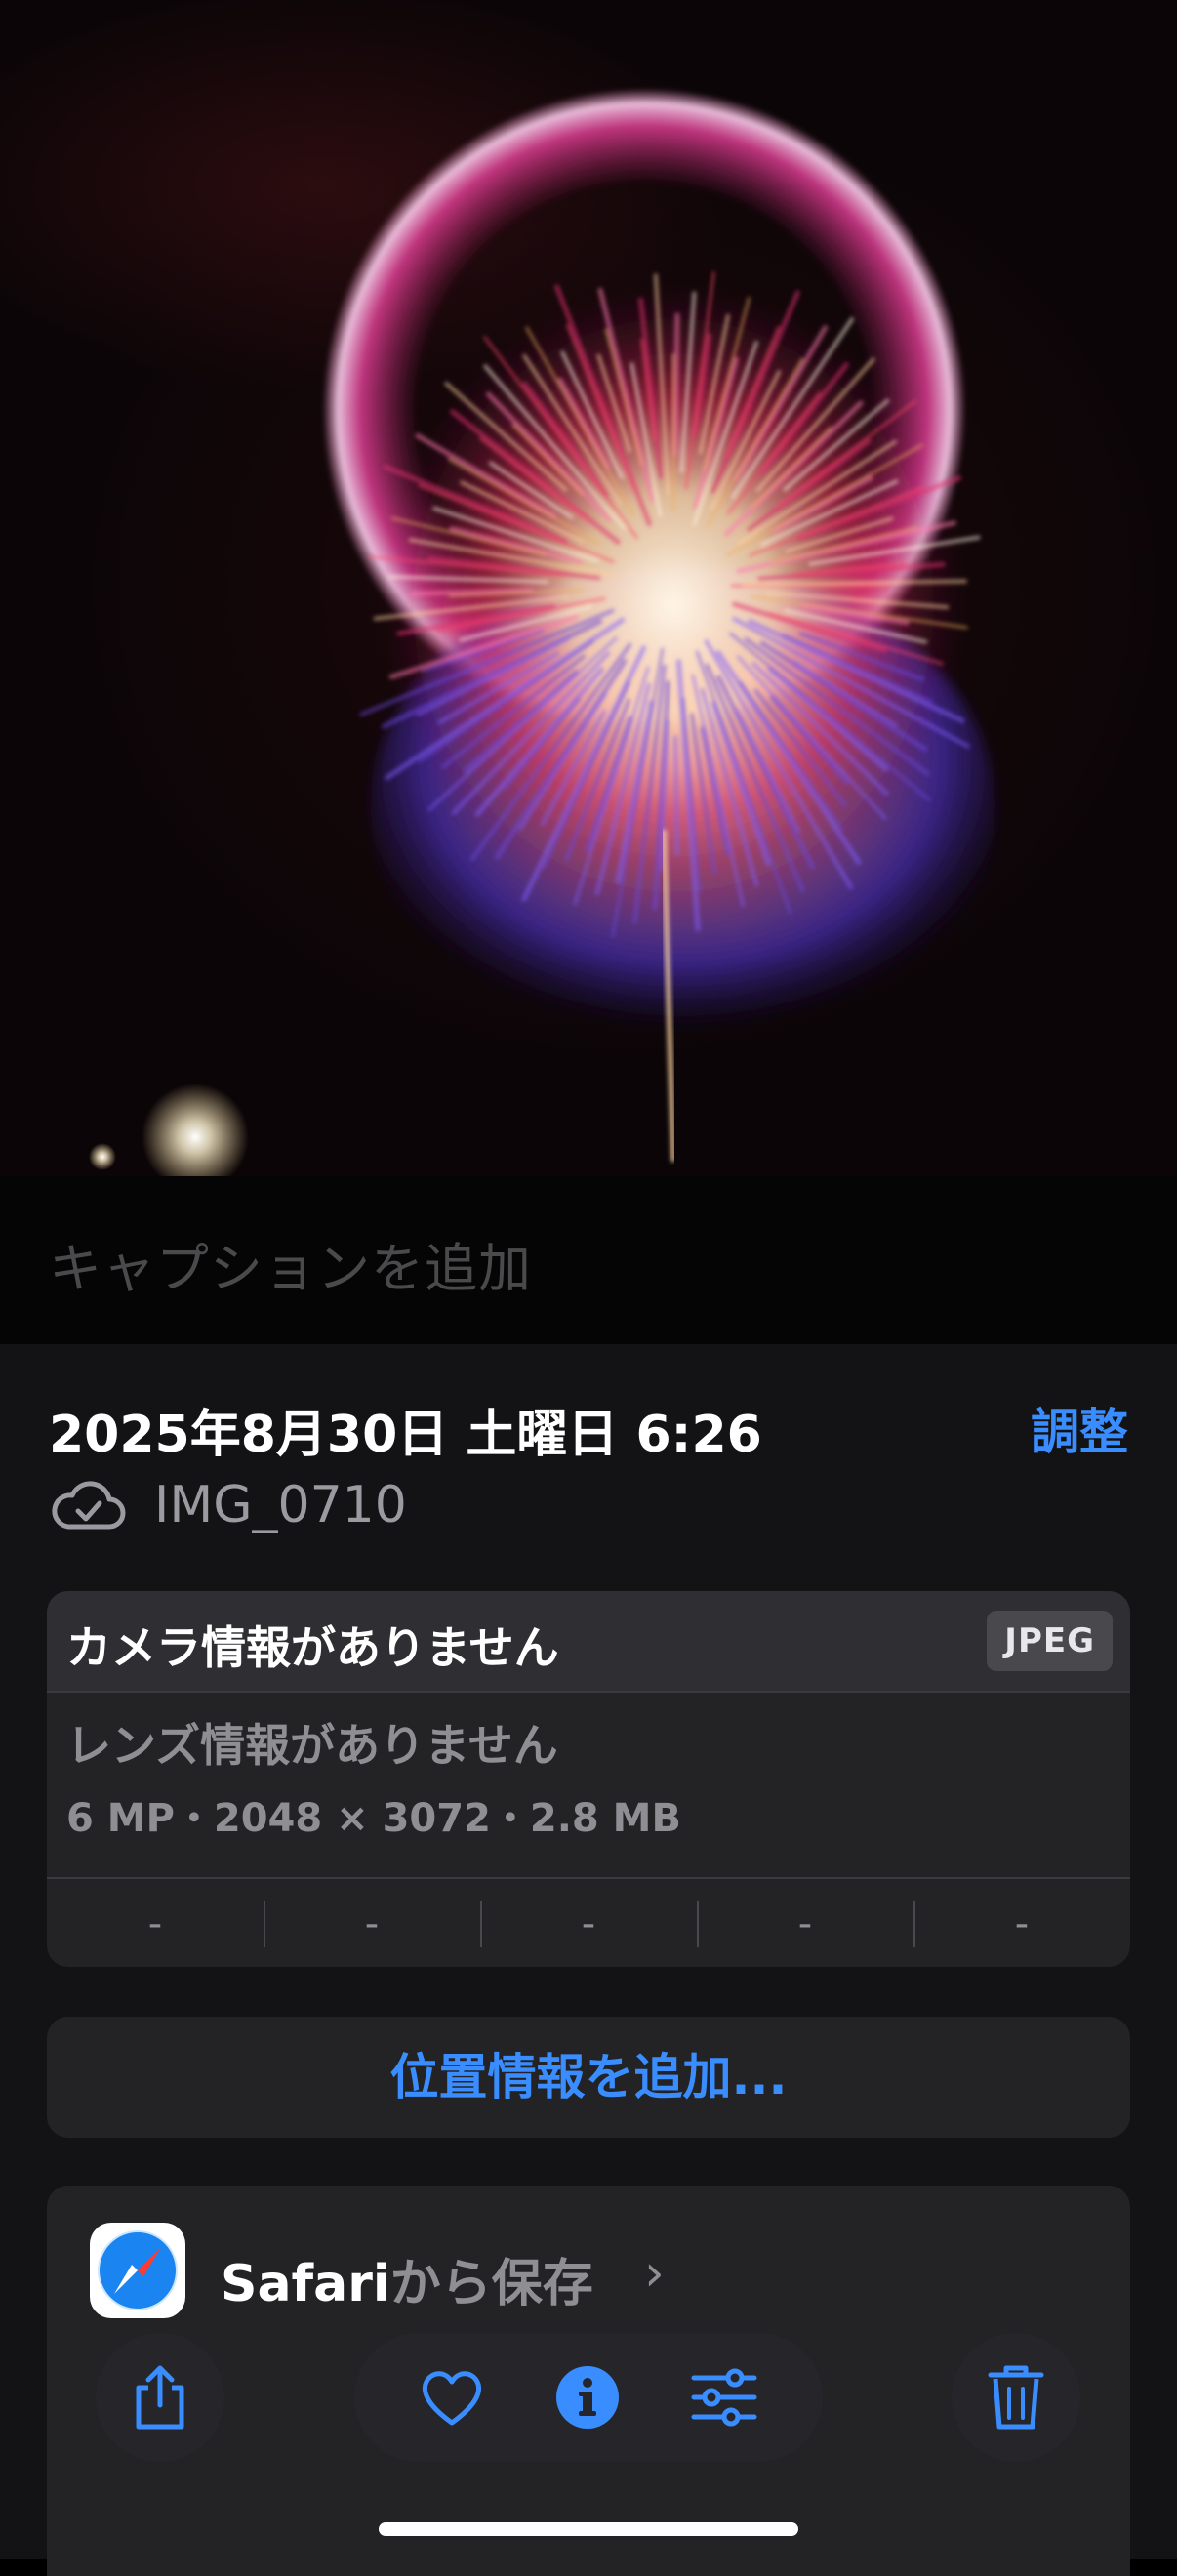  I want to click on source-label: Safariから保存, so click(407, 2278).